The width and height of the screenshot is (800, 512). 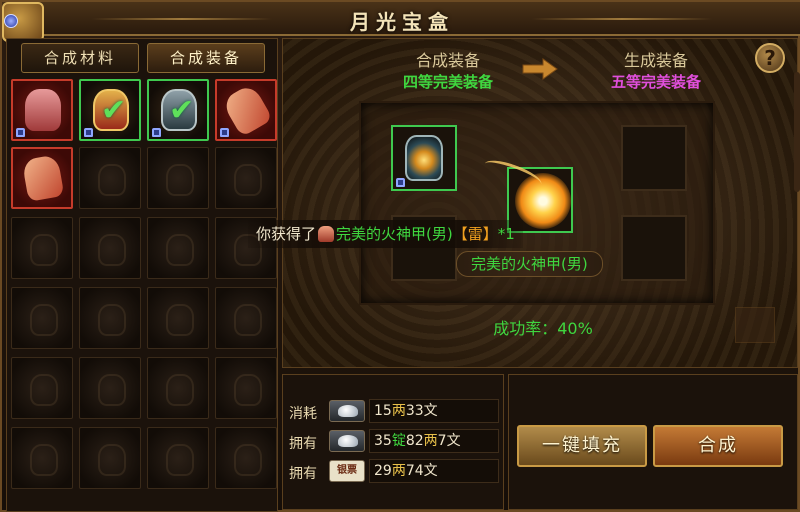 I want to click on corner-ornament, so click(x=755, y=325).